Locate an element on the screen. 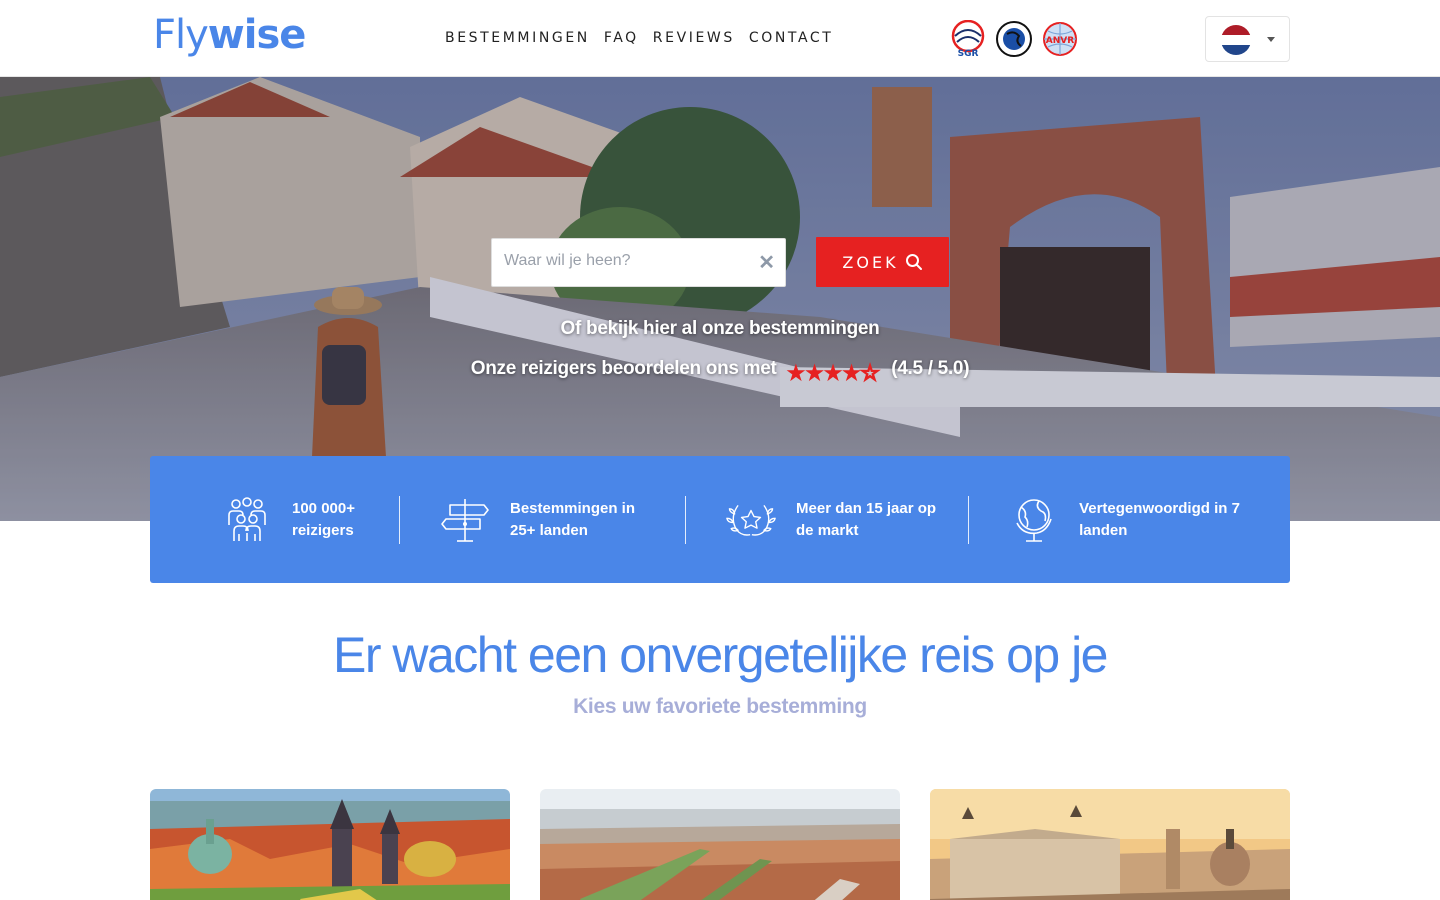  destination-card-city is located at coordinates (720, 844).